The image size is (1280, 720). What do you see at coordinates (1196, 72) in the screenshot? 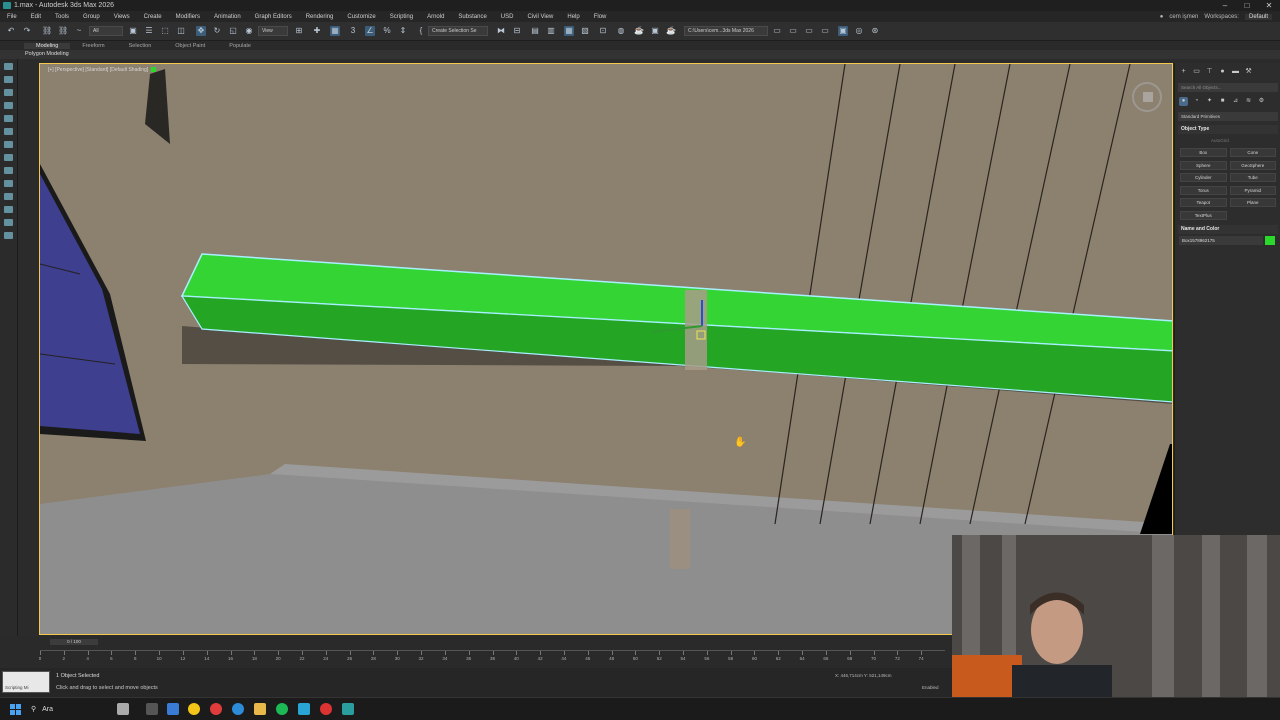
I see `modify-tab-icon: ▭` at bounding box center [1196, 72].